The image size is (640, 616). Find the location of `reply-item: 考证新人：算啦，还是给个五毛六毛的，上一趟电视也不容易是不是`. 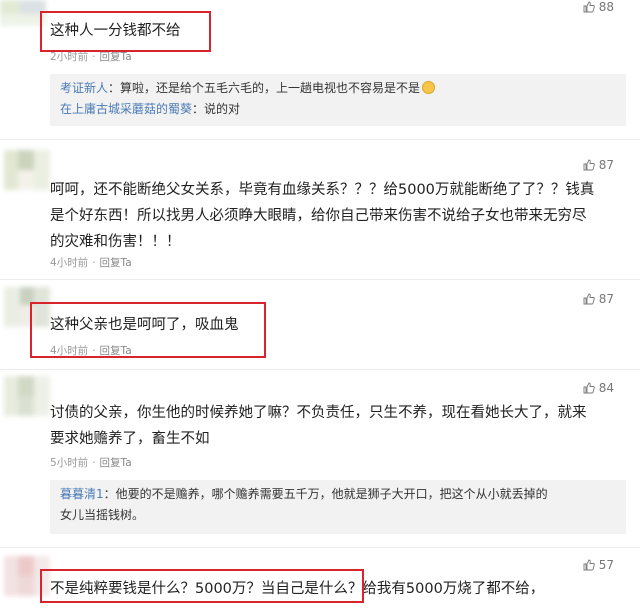

reply-item: 考证新人：算啦，还是给个五毛六毛的，上一趟电视也不容易是不是 is located at coordinates (338, 88).